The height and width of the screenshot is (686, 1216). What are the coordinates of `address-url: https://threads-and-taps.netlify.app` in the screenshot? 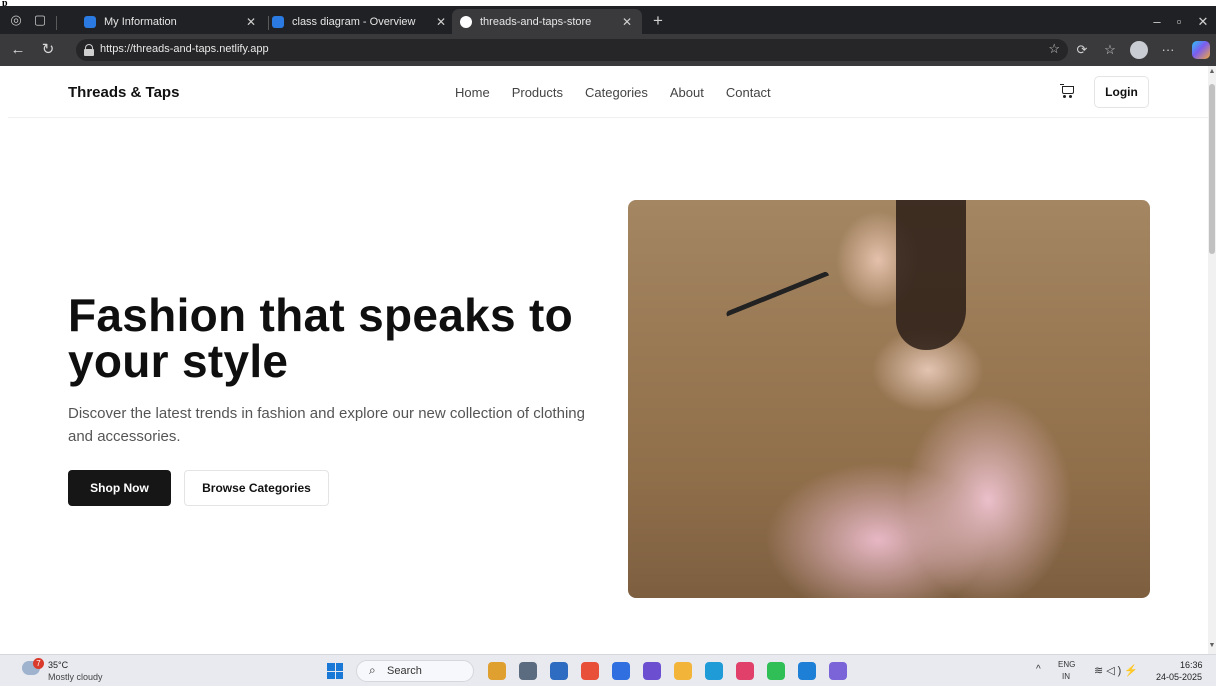 It's located at (184, 49).